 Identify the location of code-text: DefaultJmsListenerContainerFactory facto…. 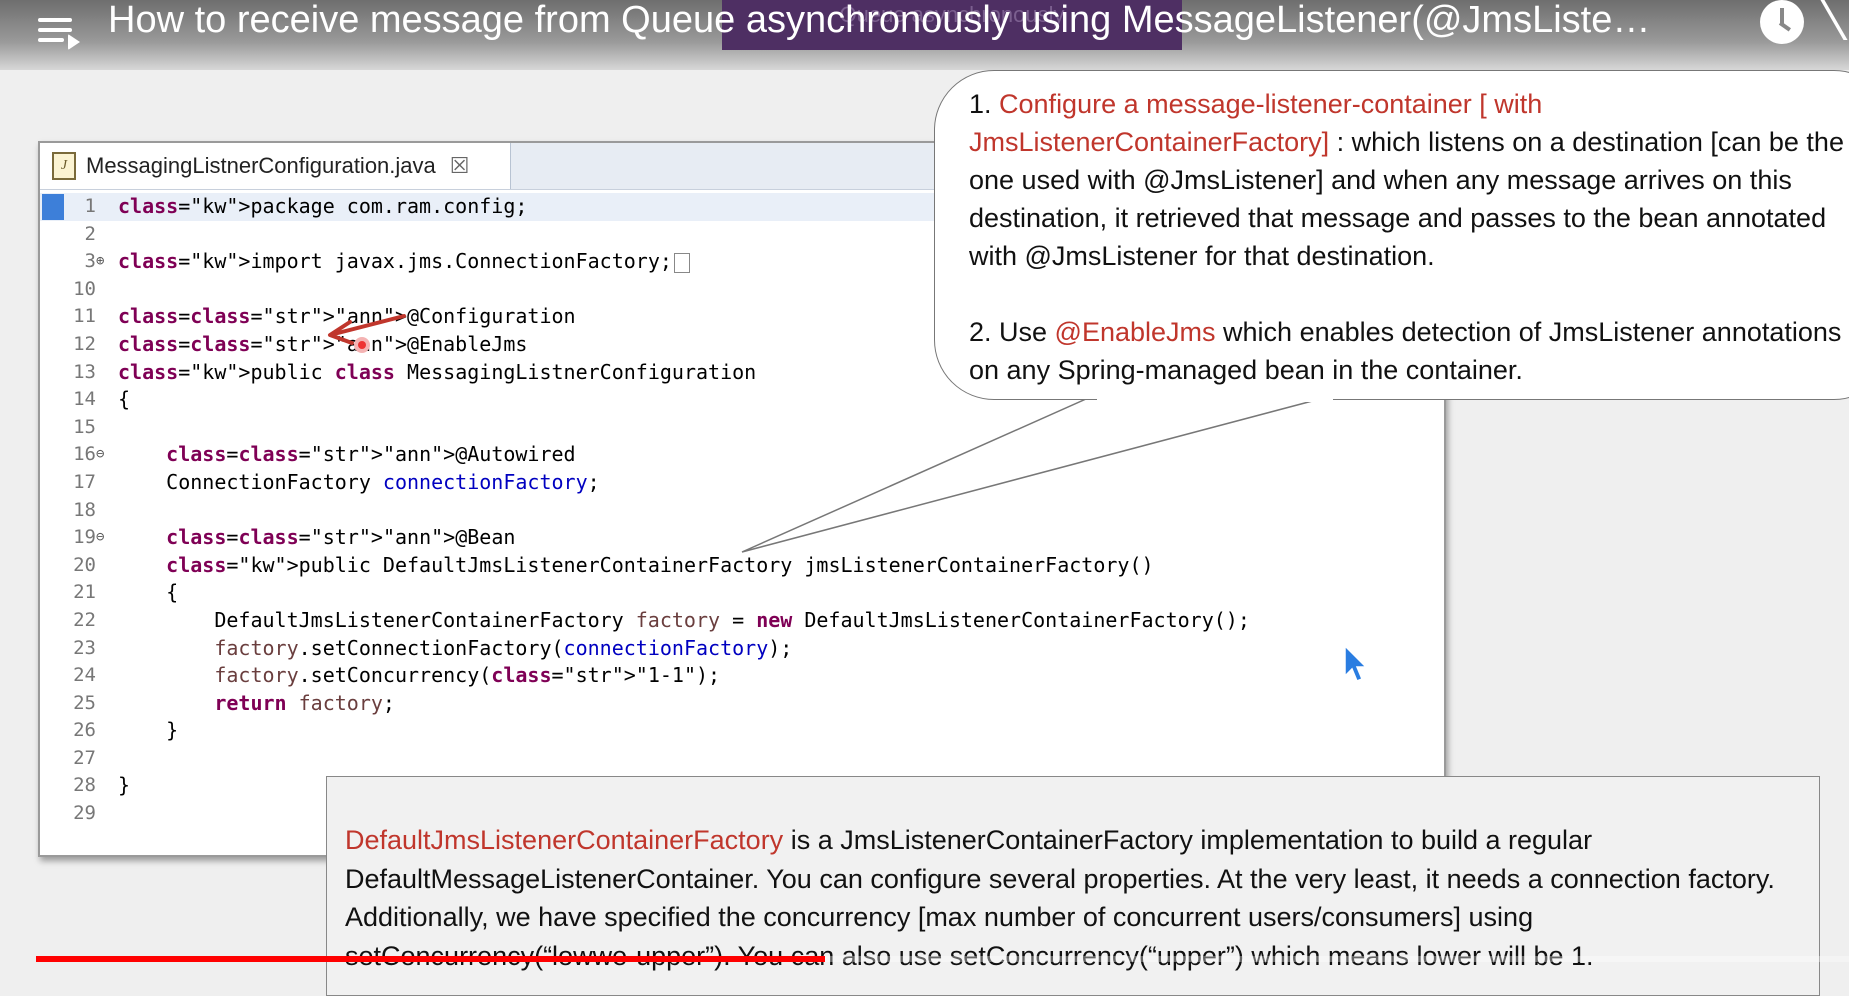
(684, 619).